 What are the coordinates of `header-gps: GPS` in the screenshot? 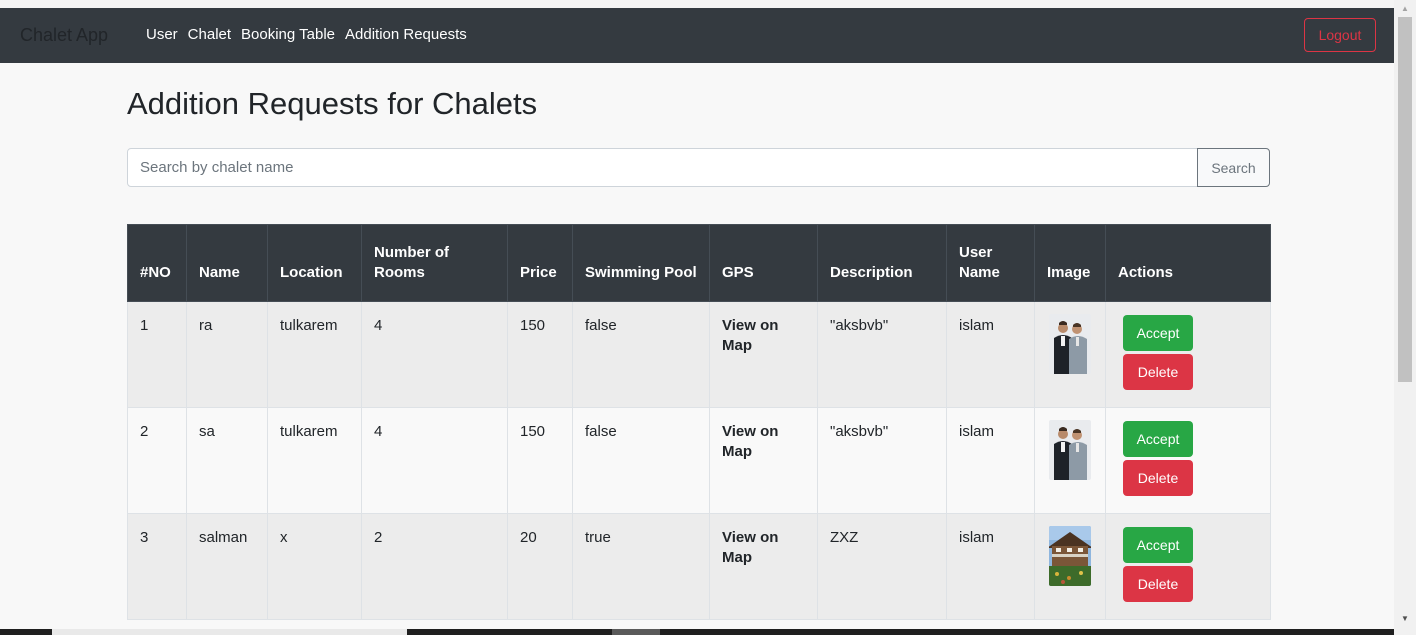 It's located at (763, 263).